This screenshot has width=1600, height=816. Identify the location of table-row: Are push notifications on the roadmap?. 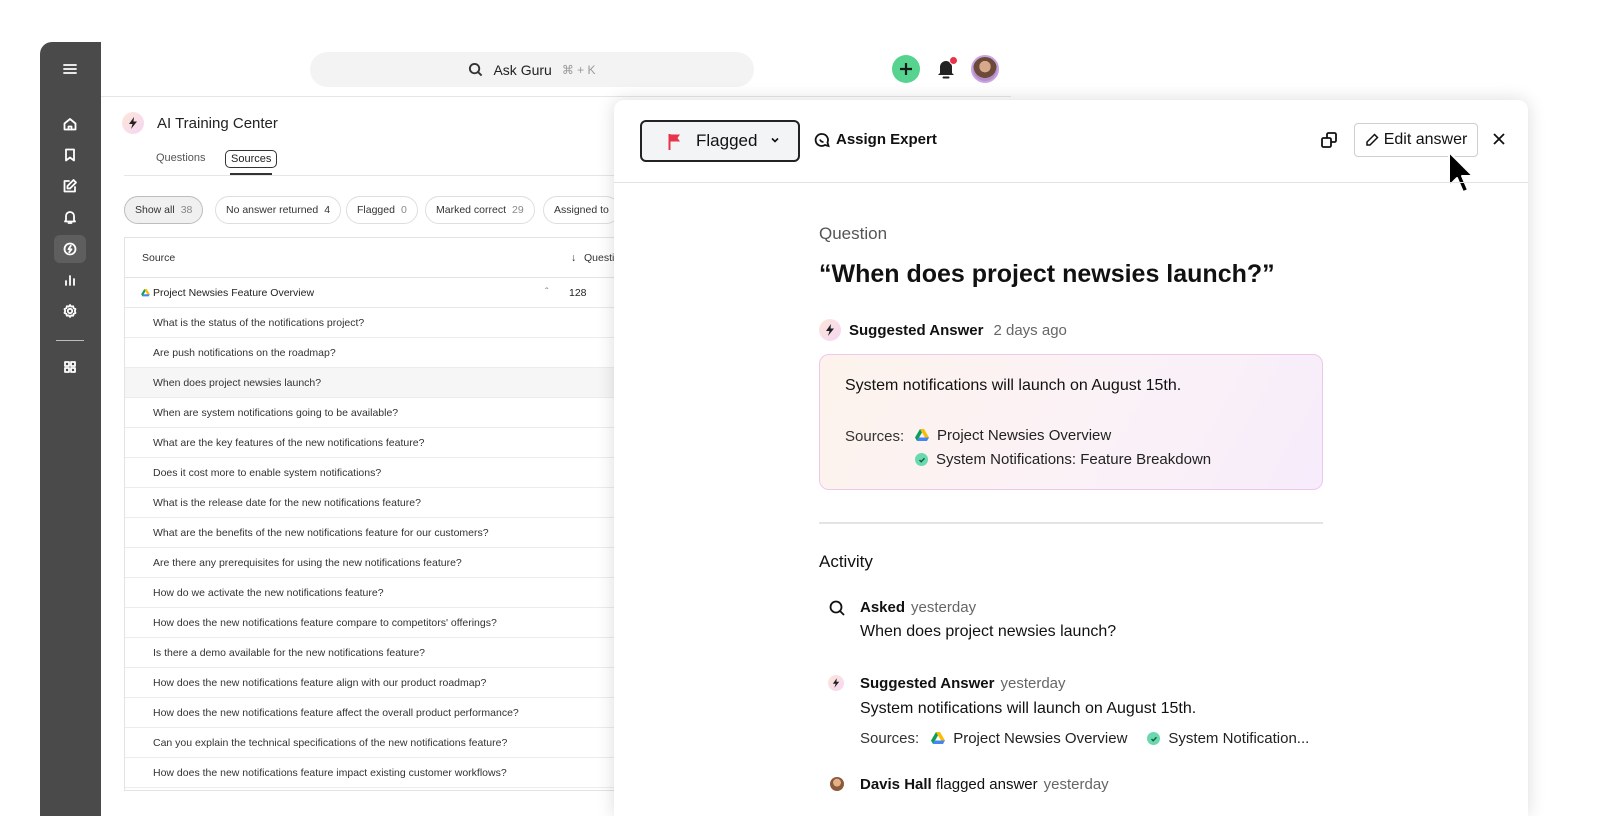
(369, 353).